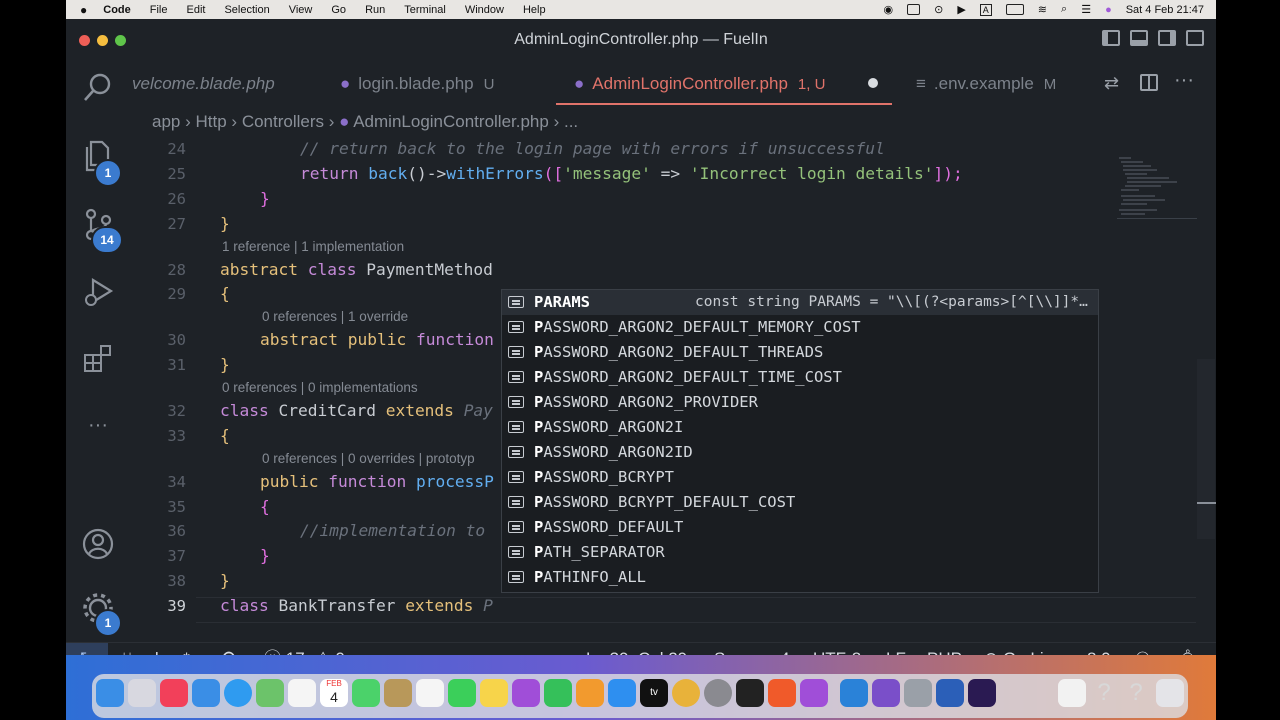 This screenshot has width=1280, height=720. I want to click on menu-window: Window, so click(484, 10).